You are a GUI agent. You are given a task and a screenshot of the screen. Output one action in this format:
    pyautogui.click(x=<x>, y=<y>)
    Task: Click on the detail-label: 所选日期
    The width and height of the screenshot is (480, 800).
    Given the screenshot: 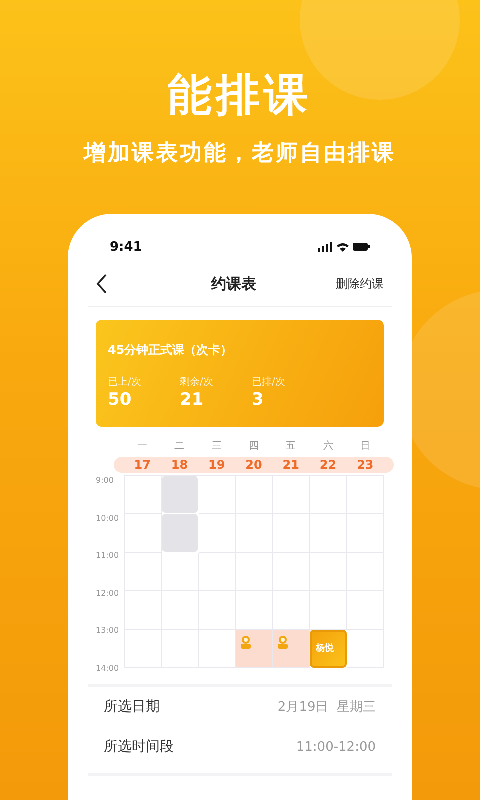 What is the action you would take?
    pyautogui.click(x=132, y=707)
    